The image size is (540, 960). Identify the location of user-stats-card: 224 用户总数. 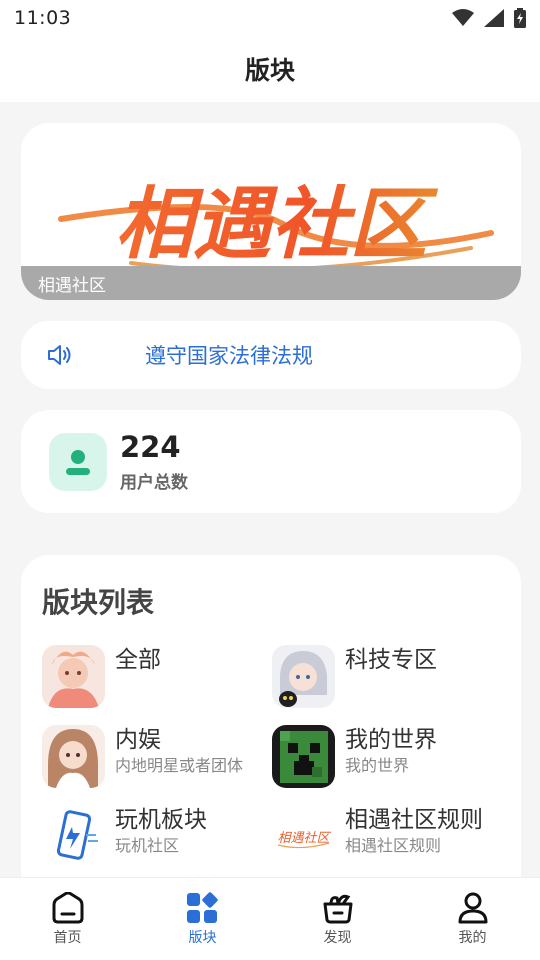
(271, 461).